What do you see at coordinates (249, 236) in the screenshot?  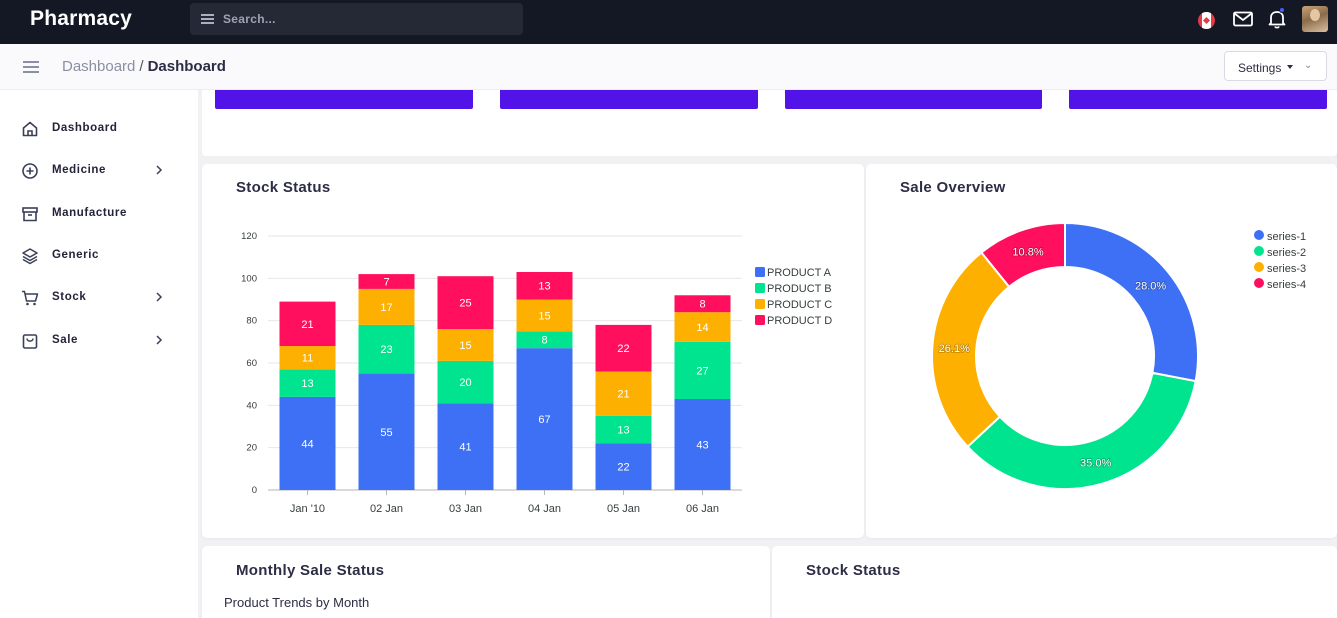 I see `y-tick-label: 120` at bounding box center [249, 236].